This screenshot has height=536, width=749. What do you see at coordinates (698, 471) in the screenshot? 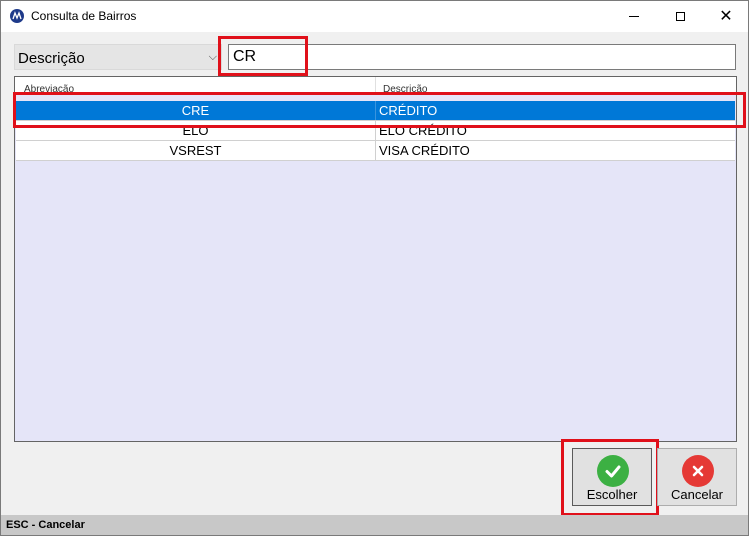
I see `close-circle-icon` at bounding box center [698, 471].